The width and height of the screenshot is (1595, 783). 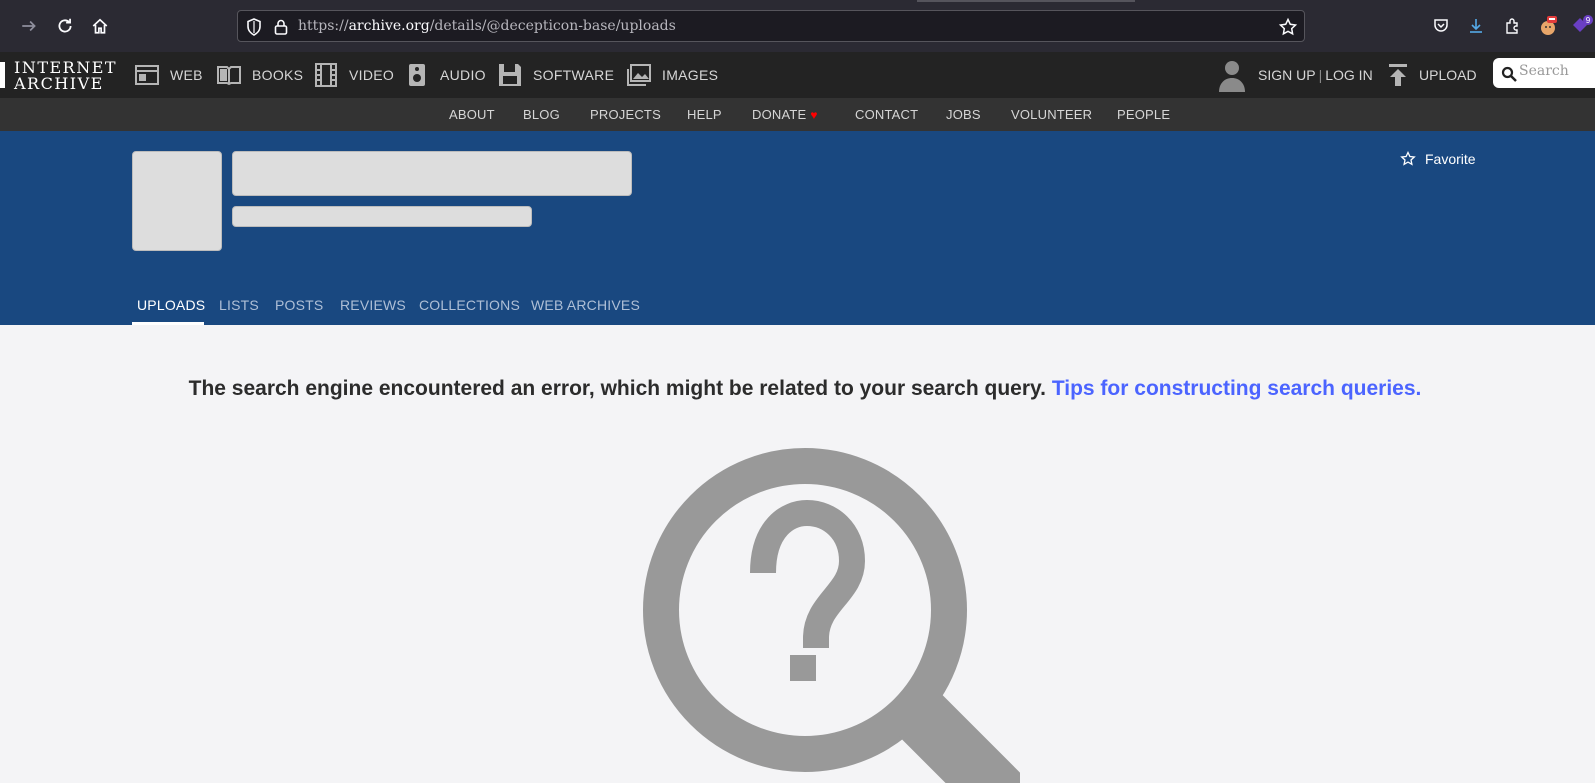 I want to click on tracking-shield-icon, so click(x=254, y=27).